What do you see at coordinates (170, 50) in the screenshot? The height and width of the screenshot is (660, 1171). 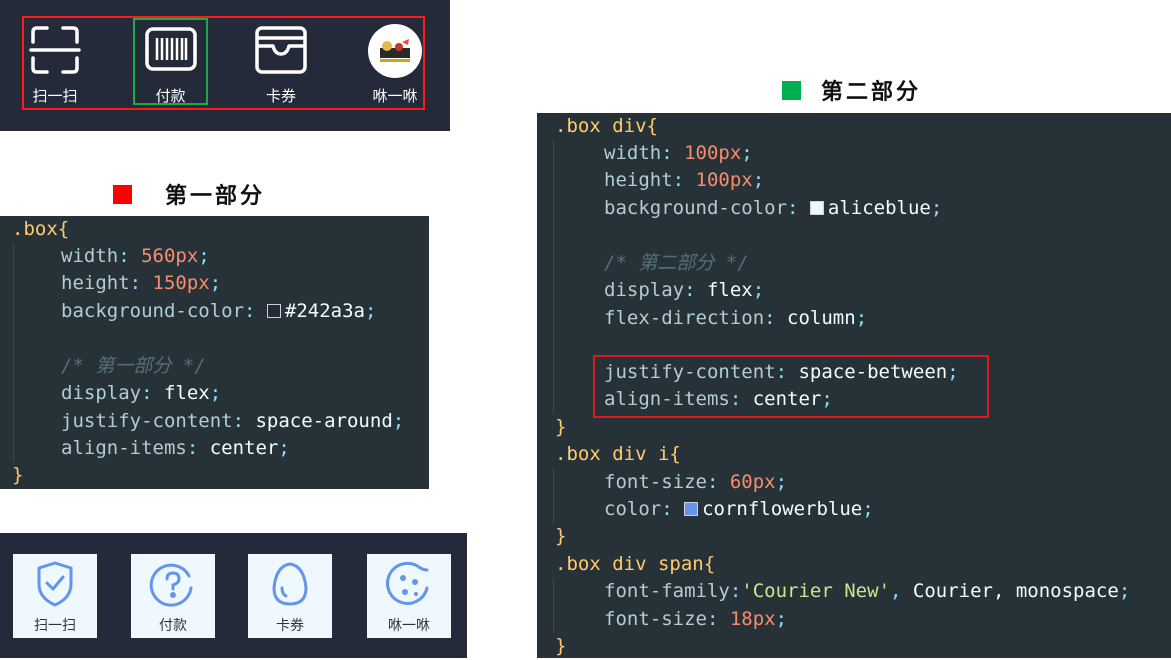 I see `barcode-icon` at bounding box center [170, 50].